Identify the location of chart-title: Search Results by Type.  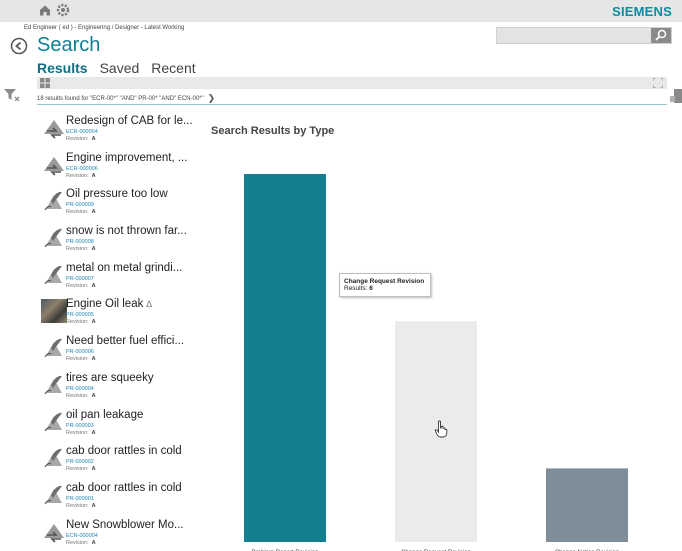
(273, 131).